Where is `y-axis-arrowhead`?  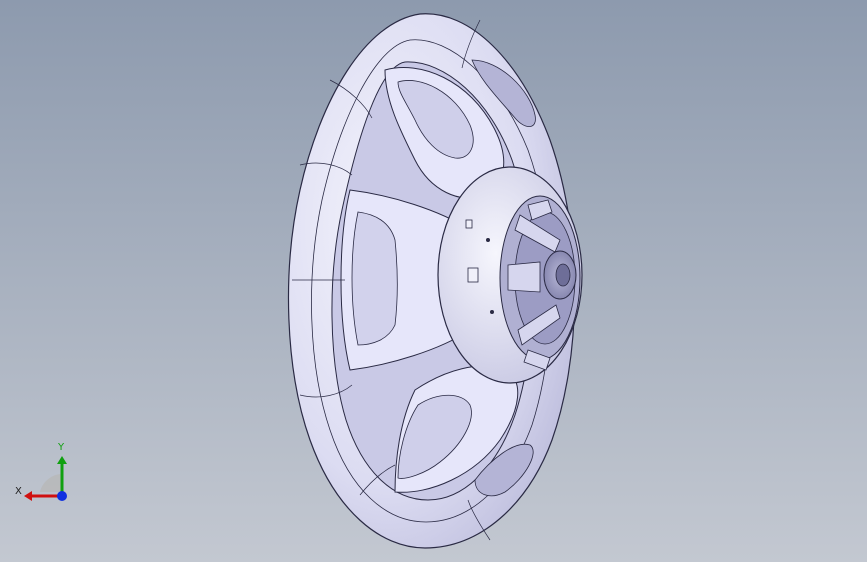
y-axis-arrowhead is located at coordinates (62, 460).